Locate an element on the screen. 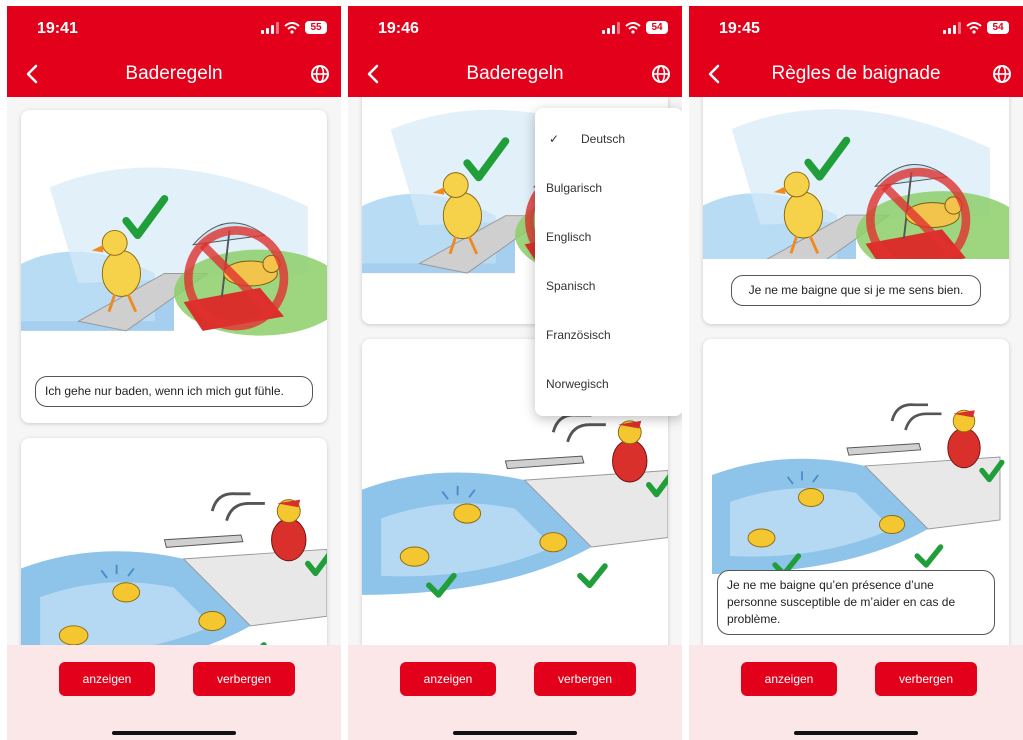 The width and height of the screenshot is (1023, 740). nav-bar: Règles de baignade is located at coordinates (856, 74).